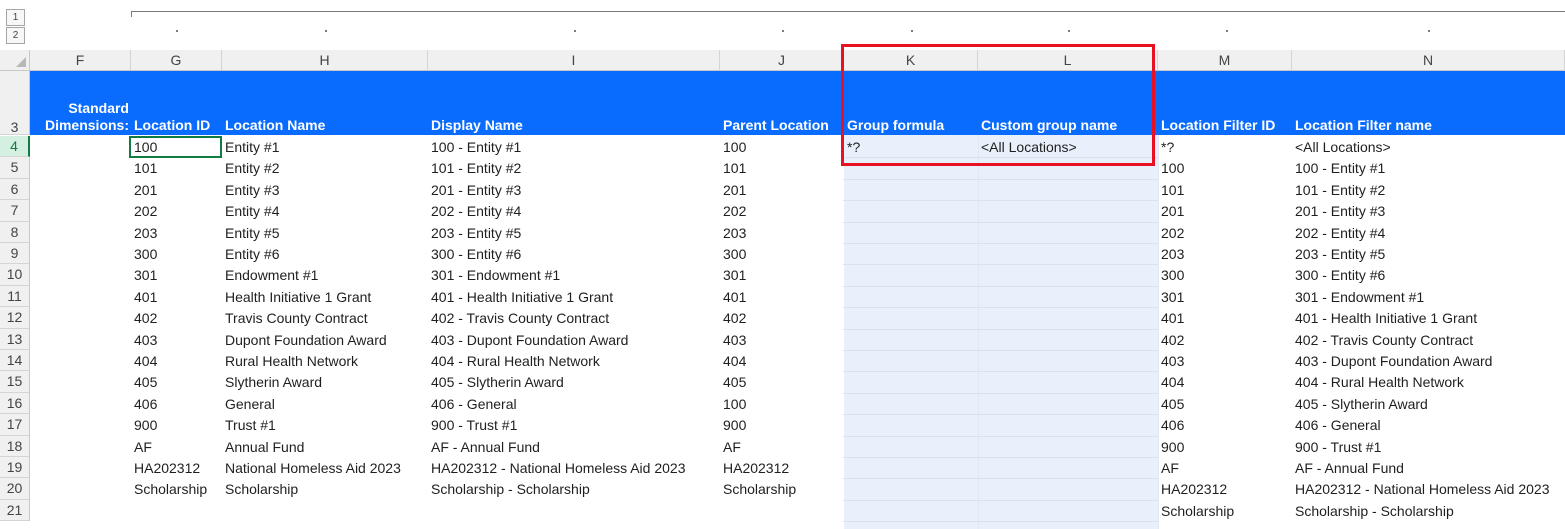 This screenshot has width=1565, height=529. What do you see at coordinates (782, 189) in the screenshot?
I see `cell-j: 201` at bounding box center [782, 189].